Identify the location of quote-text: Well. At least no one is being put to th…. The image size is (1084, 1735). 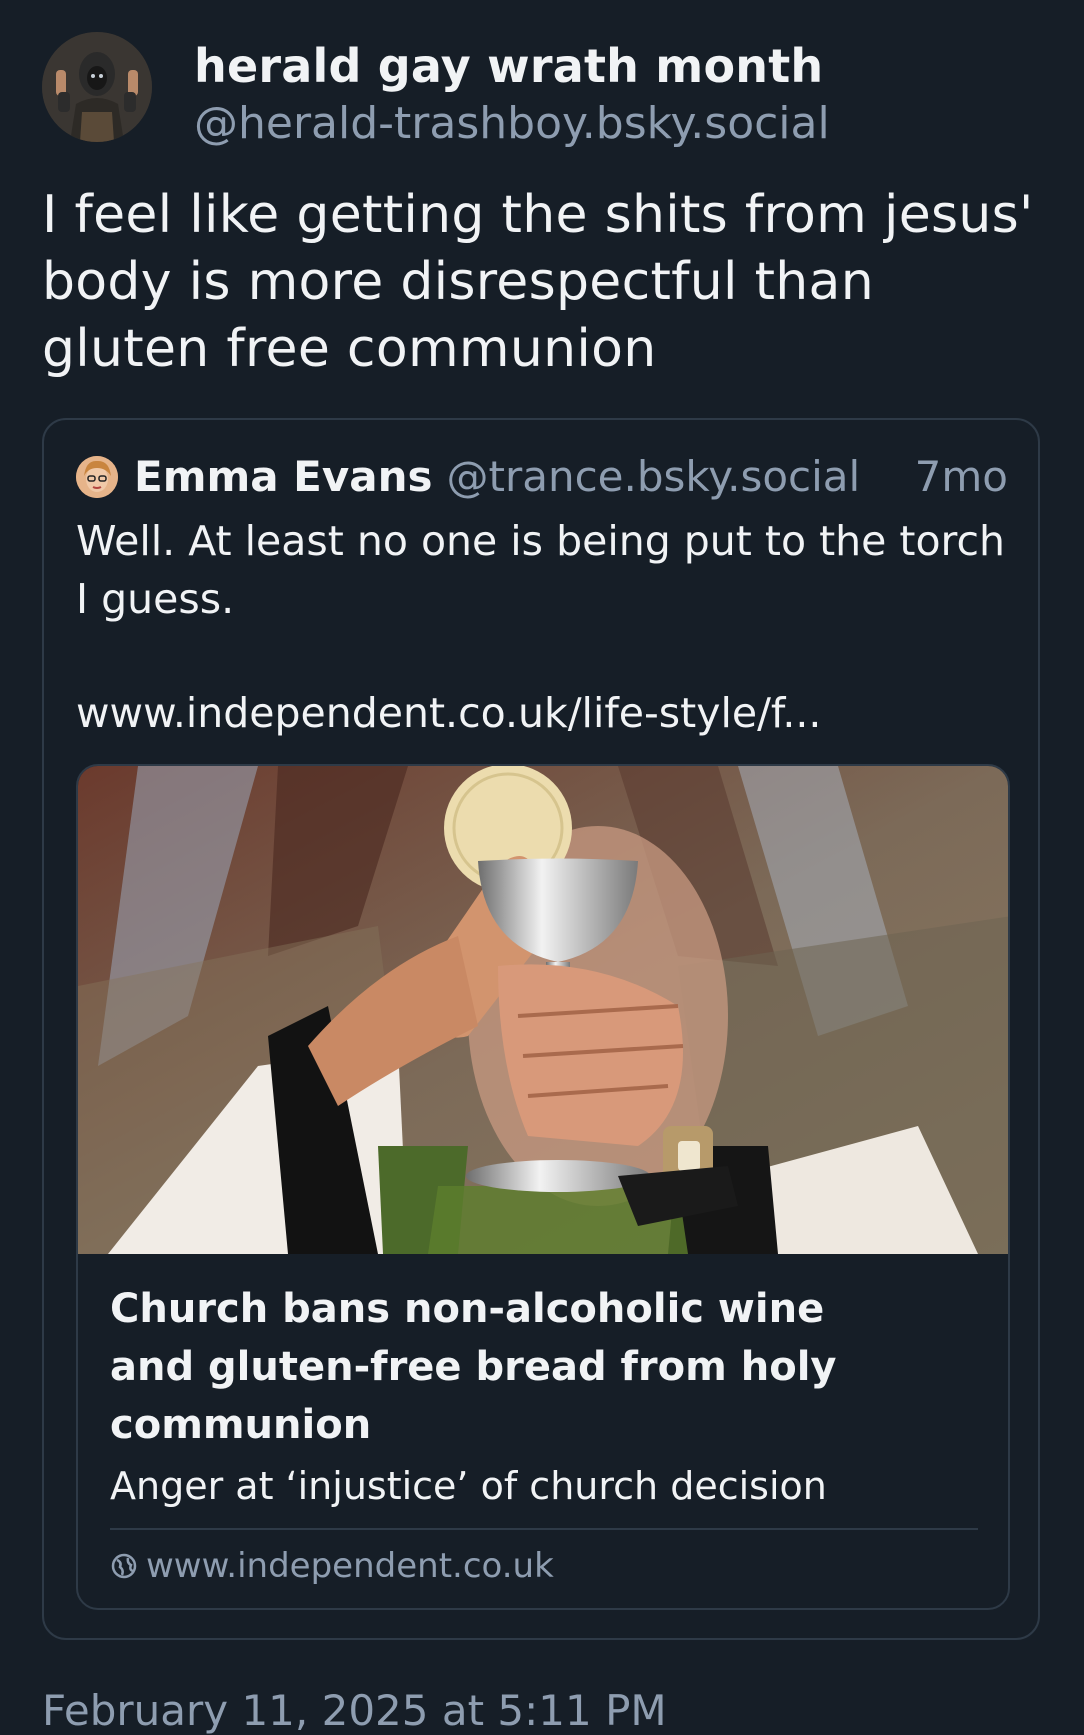
(541, 570).